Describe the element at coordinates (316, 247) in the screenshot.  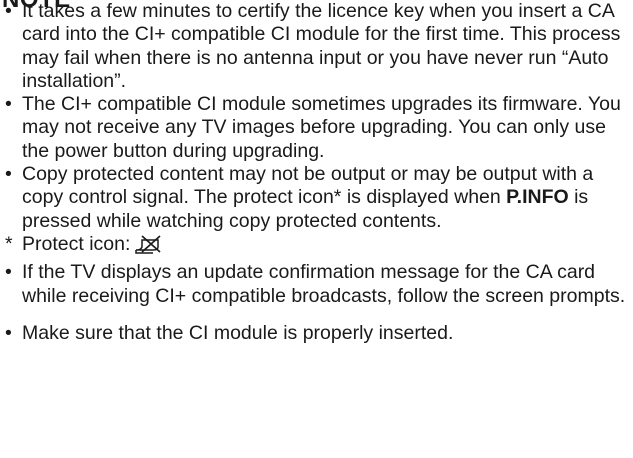
I see `note-item-protect-icon: * Protect icon:` at that location.